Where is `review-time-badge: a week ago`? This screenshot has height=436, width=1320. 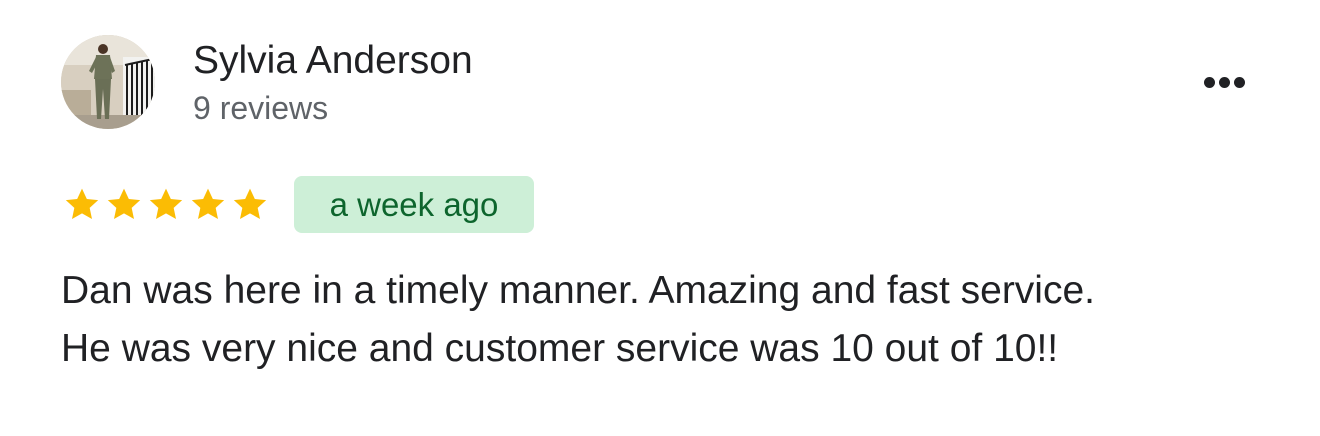 review-time-badge: a week ago is located at coordinates (414, 204).